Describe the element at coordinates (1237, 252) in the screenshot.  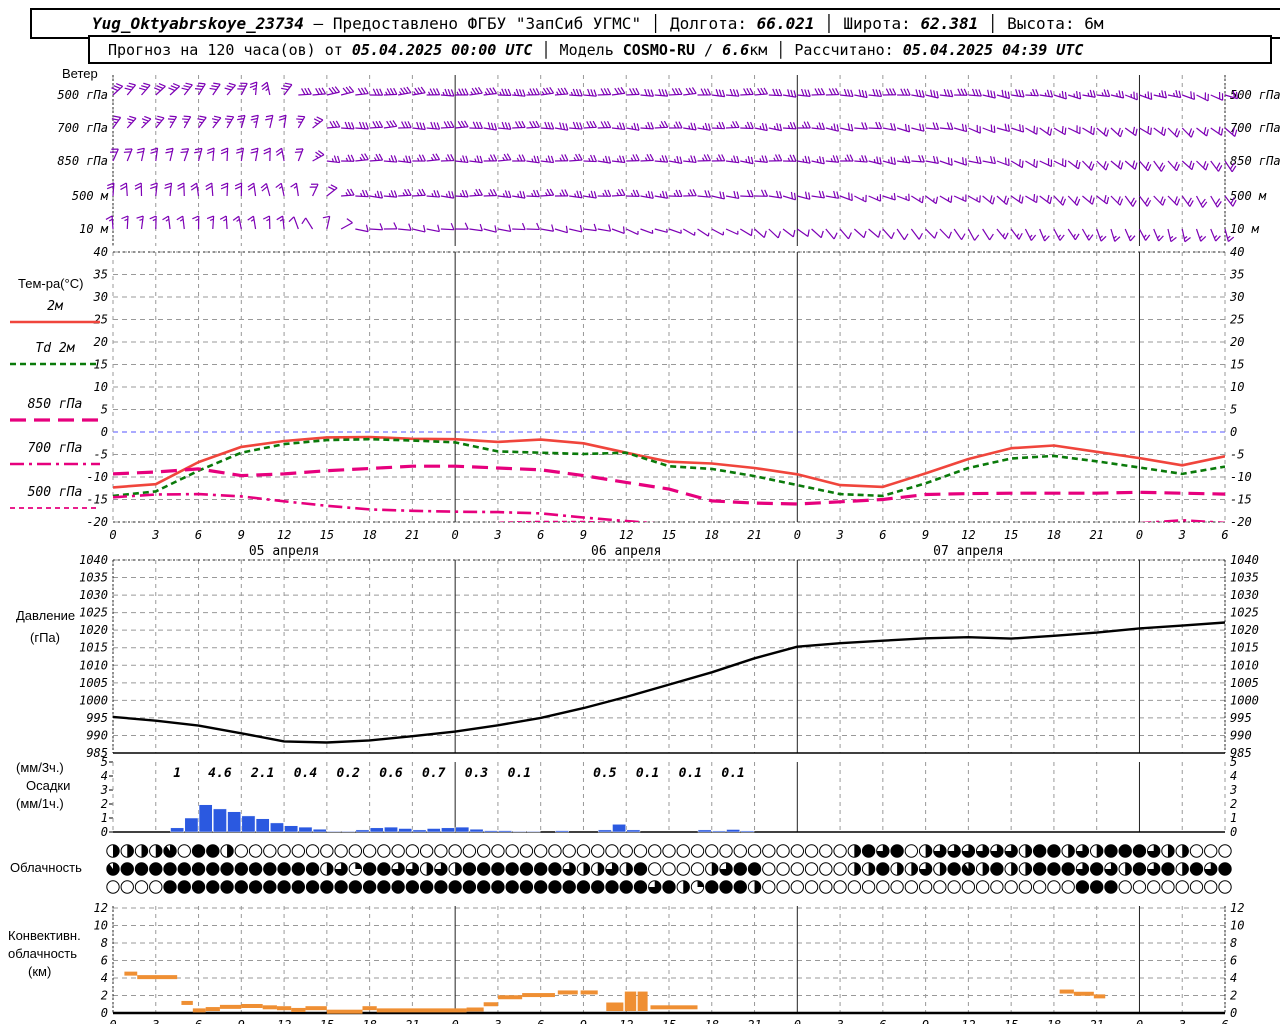
I see `axis-label: 40` at that location.